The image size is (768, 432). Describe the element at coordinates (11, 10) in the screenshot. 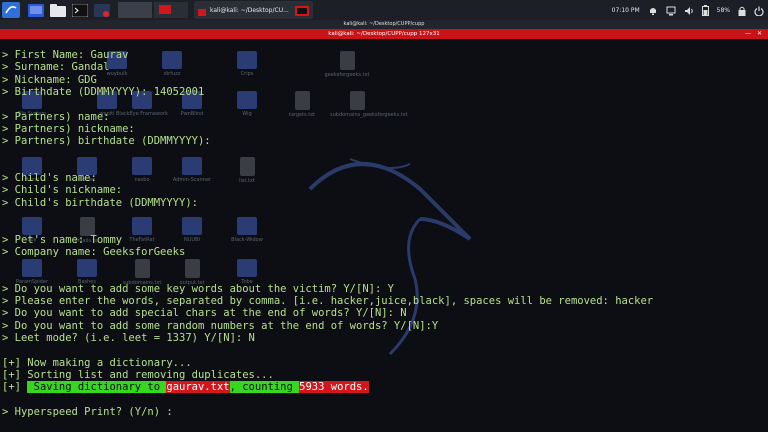

I see `kali-menu-icon` at that location.